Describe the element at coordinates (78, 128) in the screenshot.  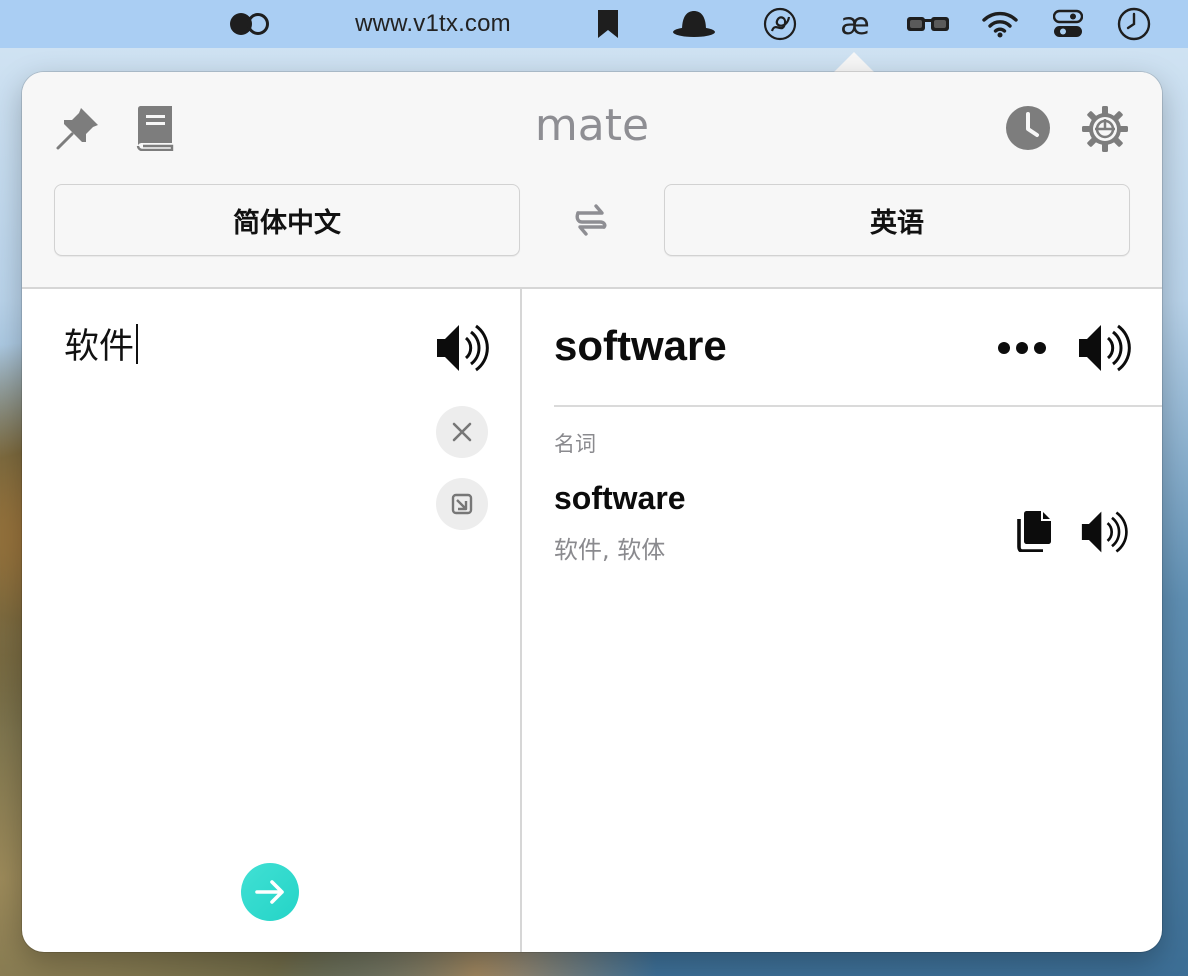
I see `pin-icon` at that location.